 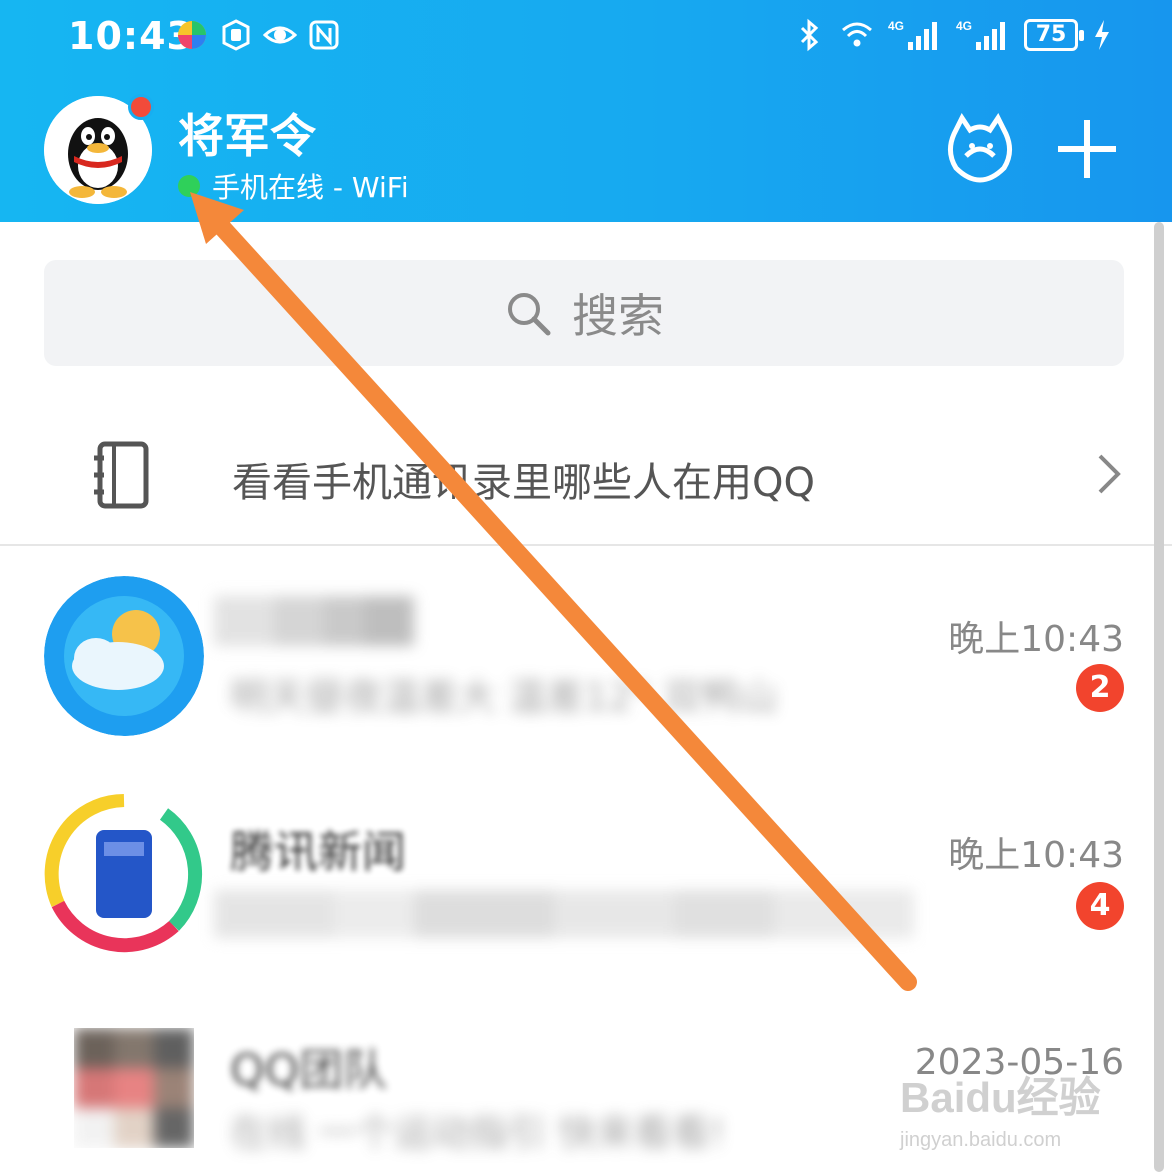 What do you see at coordinates (586, 38) in the screenshot?
I see `status-bar: 10:43 4G 4G 75` at bounding box center [586, 38].